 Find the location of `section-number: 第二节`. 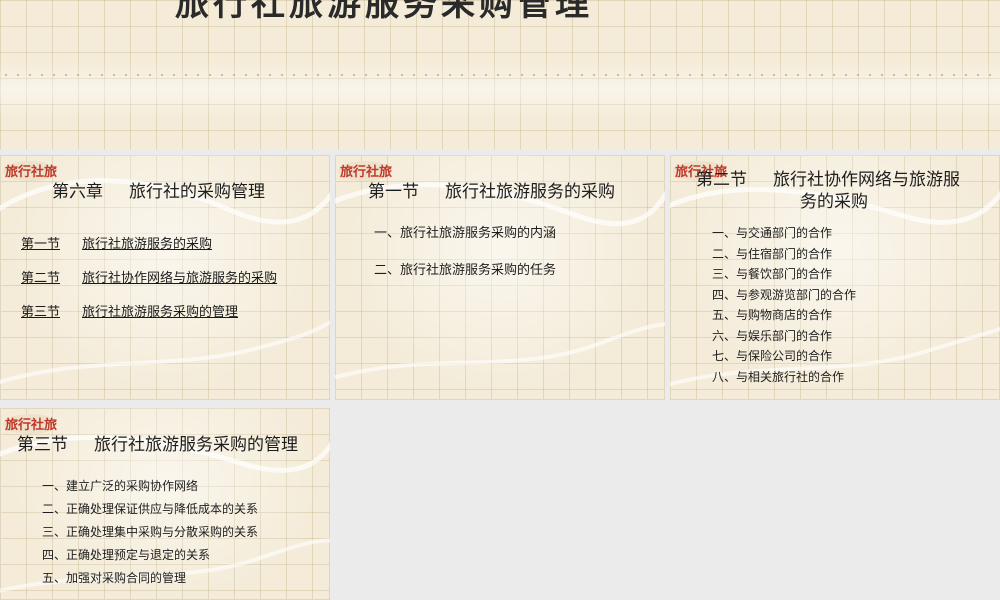

section-number: 第二节 is located at coordinates (721, 180).